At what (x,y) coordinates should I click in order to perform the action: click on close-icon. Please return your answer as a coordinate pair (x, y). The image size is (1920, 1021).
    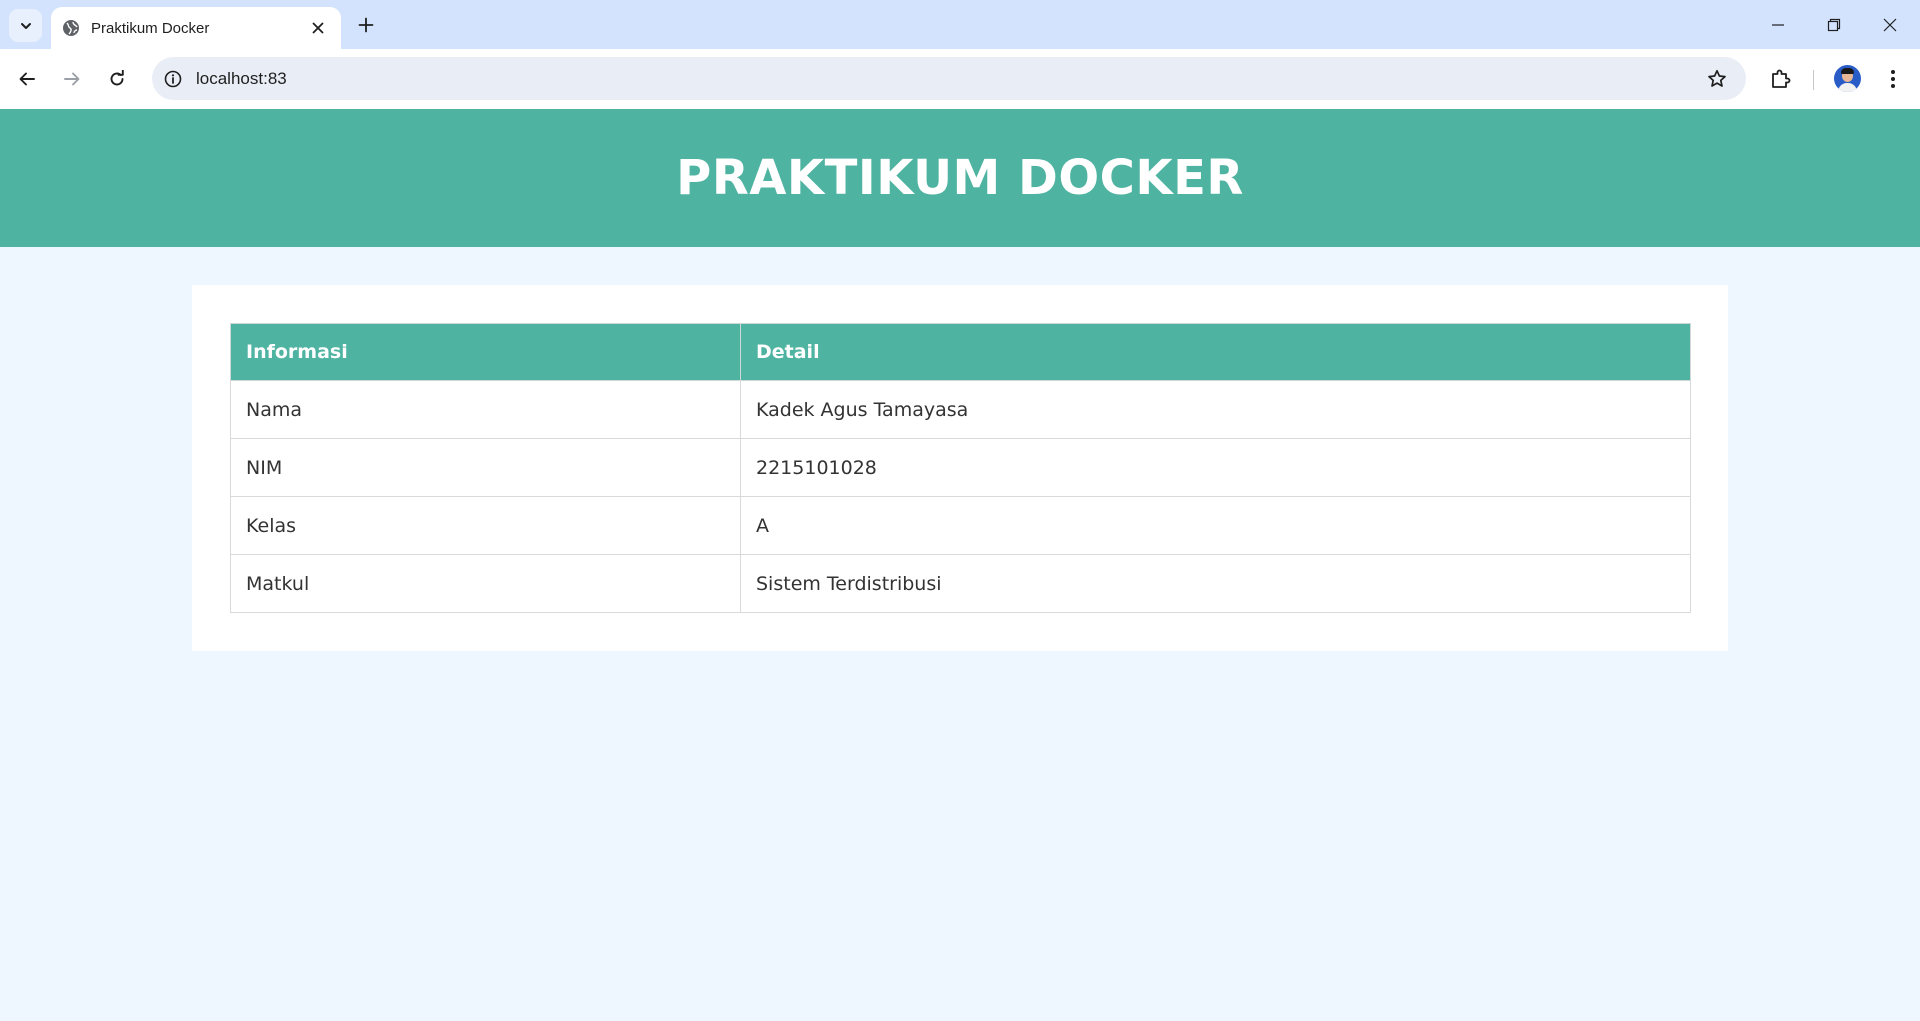
    Looking at the image, I should click on (318, 28).